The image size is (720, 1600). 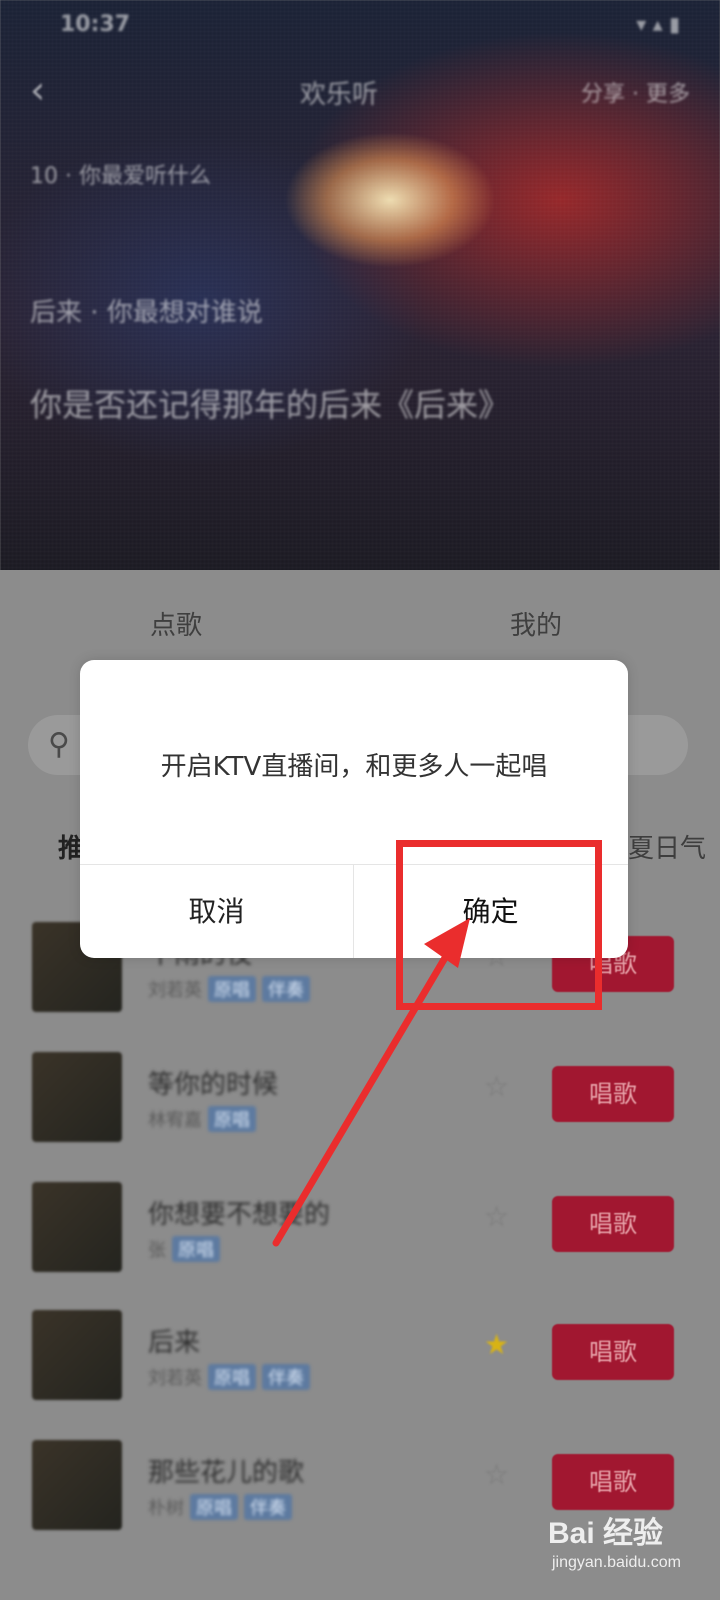 I want to click on watermark-url: jingyan.baidu.com, so click(x=616, y=1562).